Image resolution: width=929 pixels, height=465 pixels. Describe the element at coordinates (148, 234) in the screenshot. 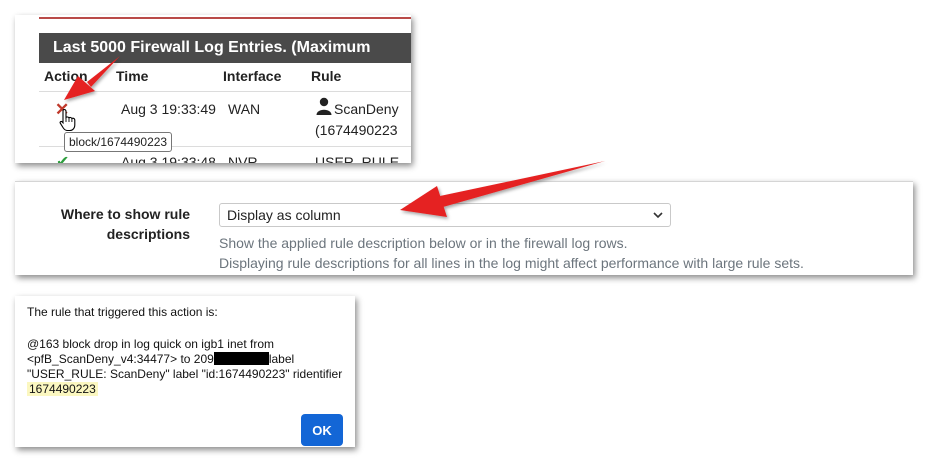

I see `setting-label-line2: descriptions` at that location.